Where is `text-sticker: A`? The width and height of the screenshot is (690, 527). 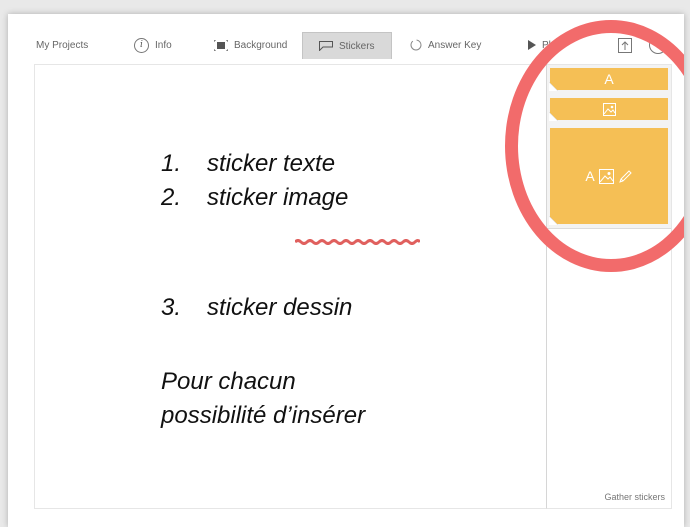 text-sticker: A is located at coordinates (608, 79).